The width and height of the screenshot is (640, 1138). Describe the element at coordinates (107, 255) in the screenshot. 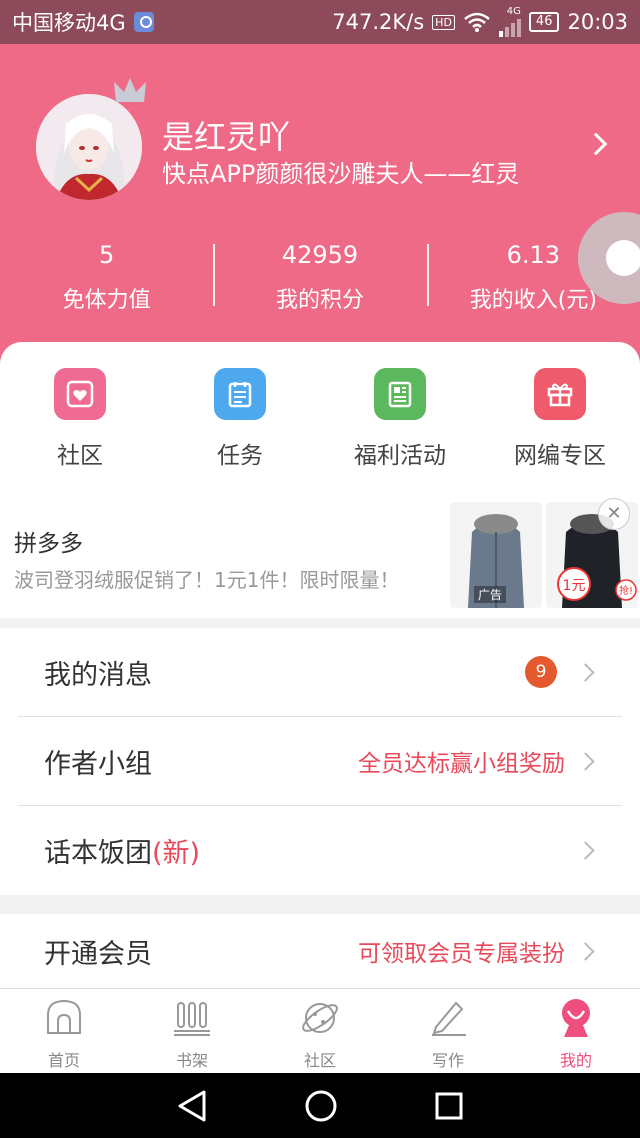

I see `stat-value: 5` at that location.